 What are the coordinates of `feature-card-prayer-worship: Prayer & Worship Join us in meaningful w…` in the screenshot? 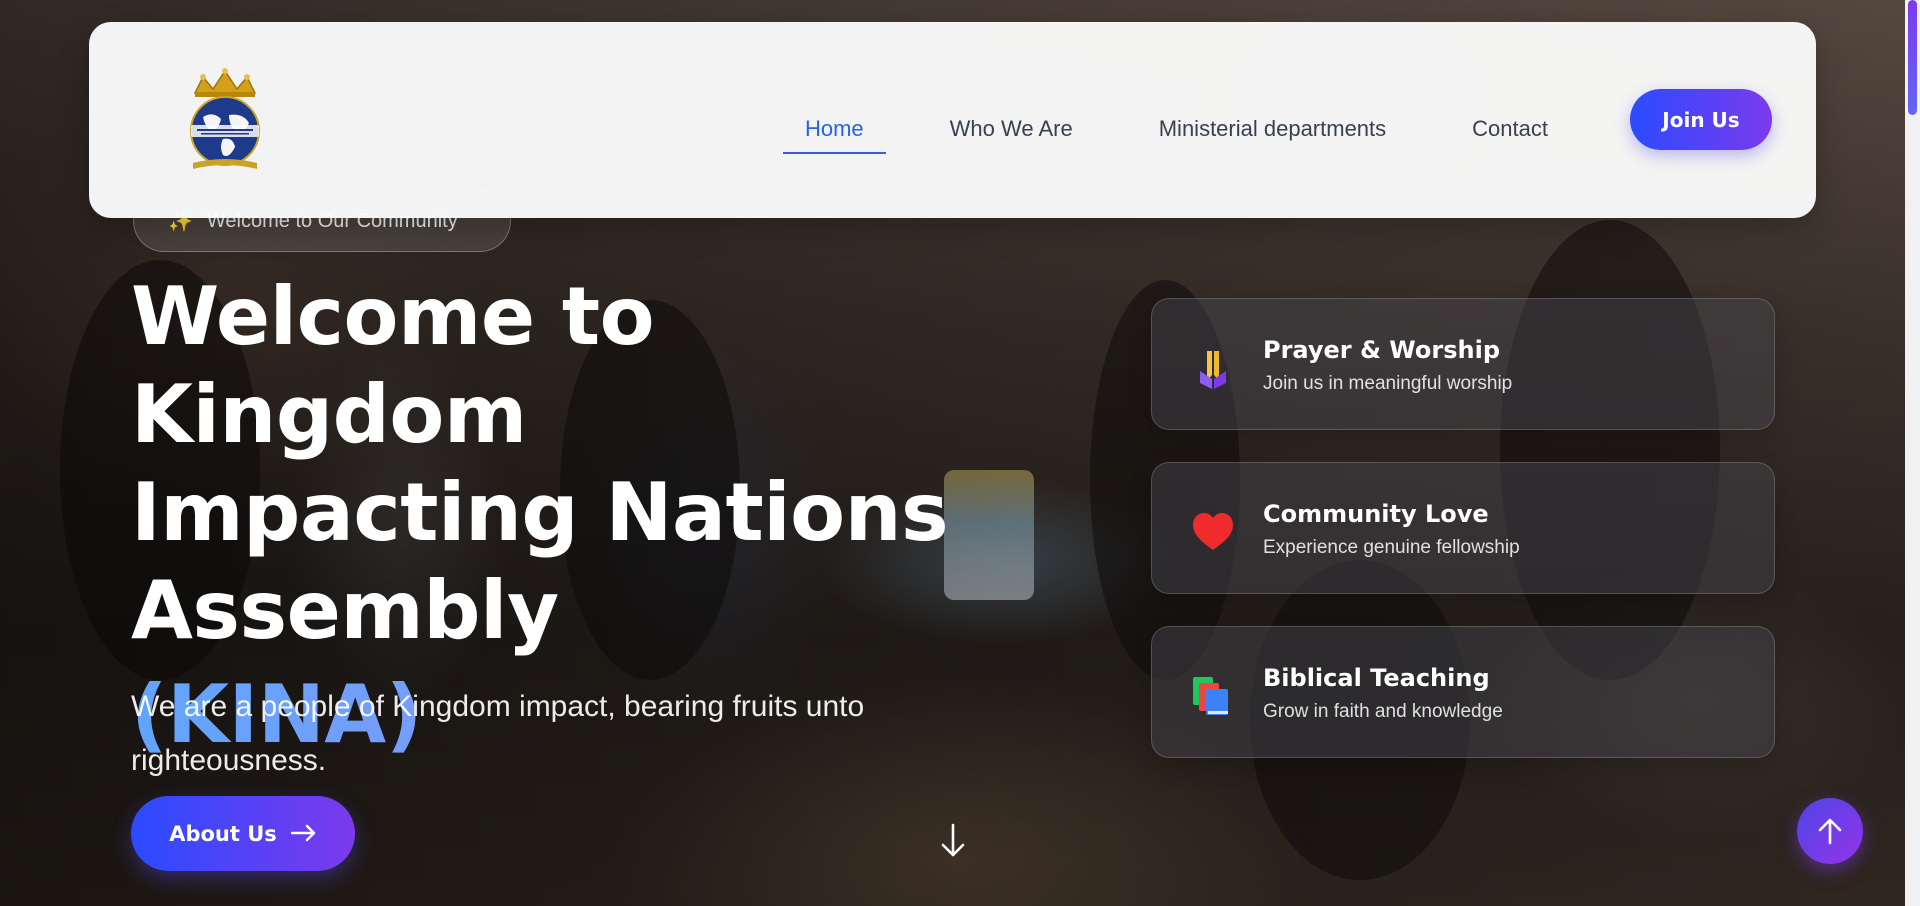 It's located at (1463, 364).